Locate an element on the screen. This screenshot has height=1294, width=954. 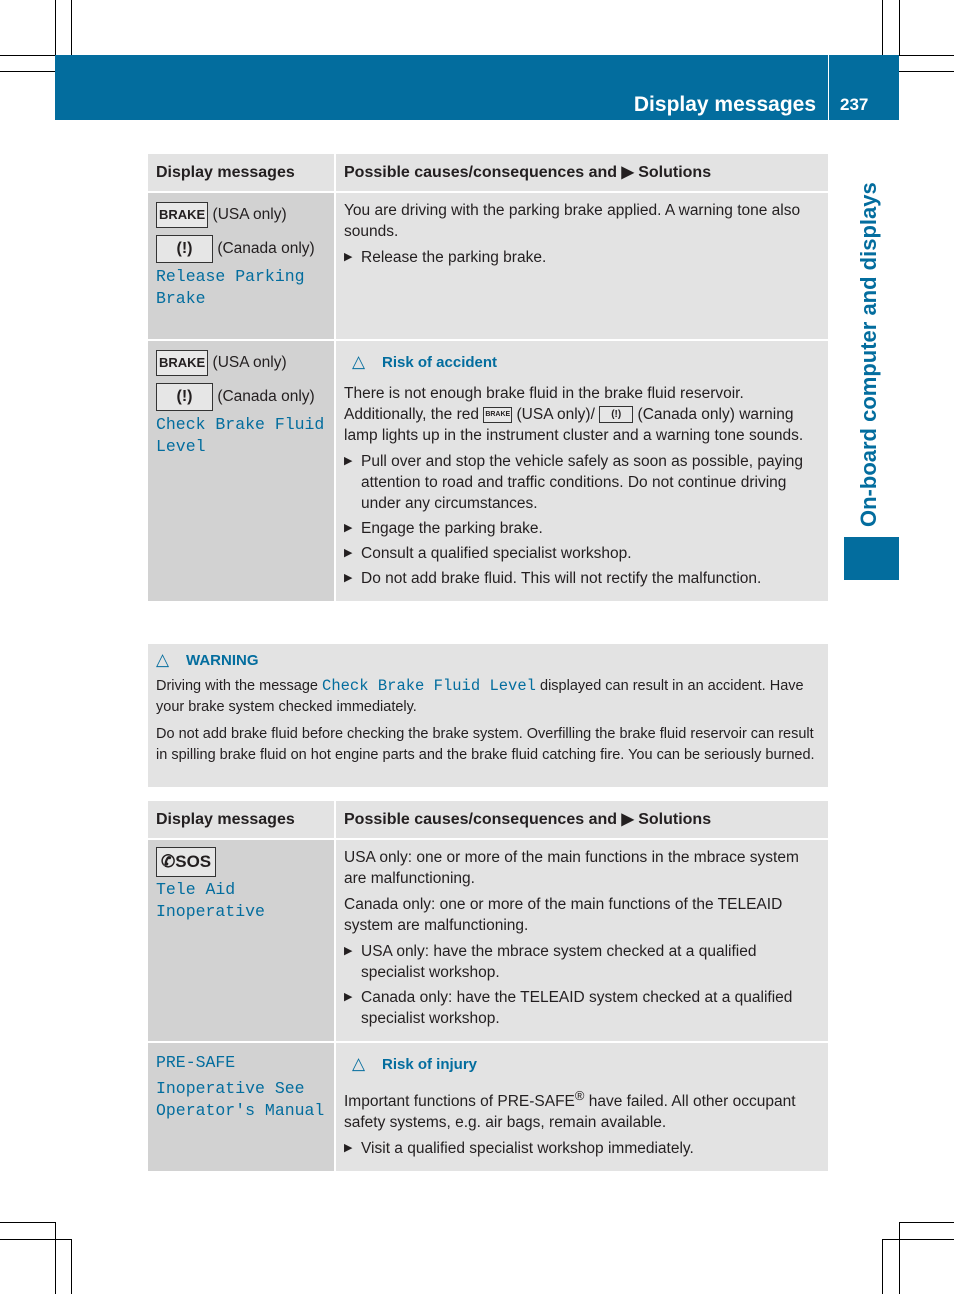
solution-step: Release the parking brake. is located at coordinates (582, 257).